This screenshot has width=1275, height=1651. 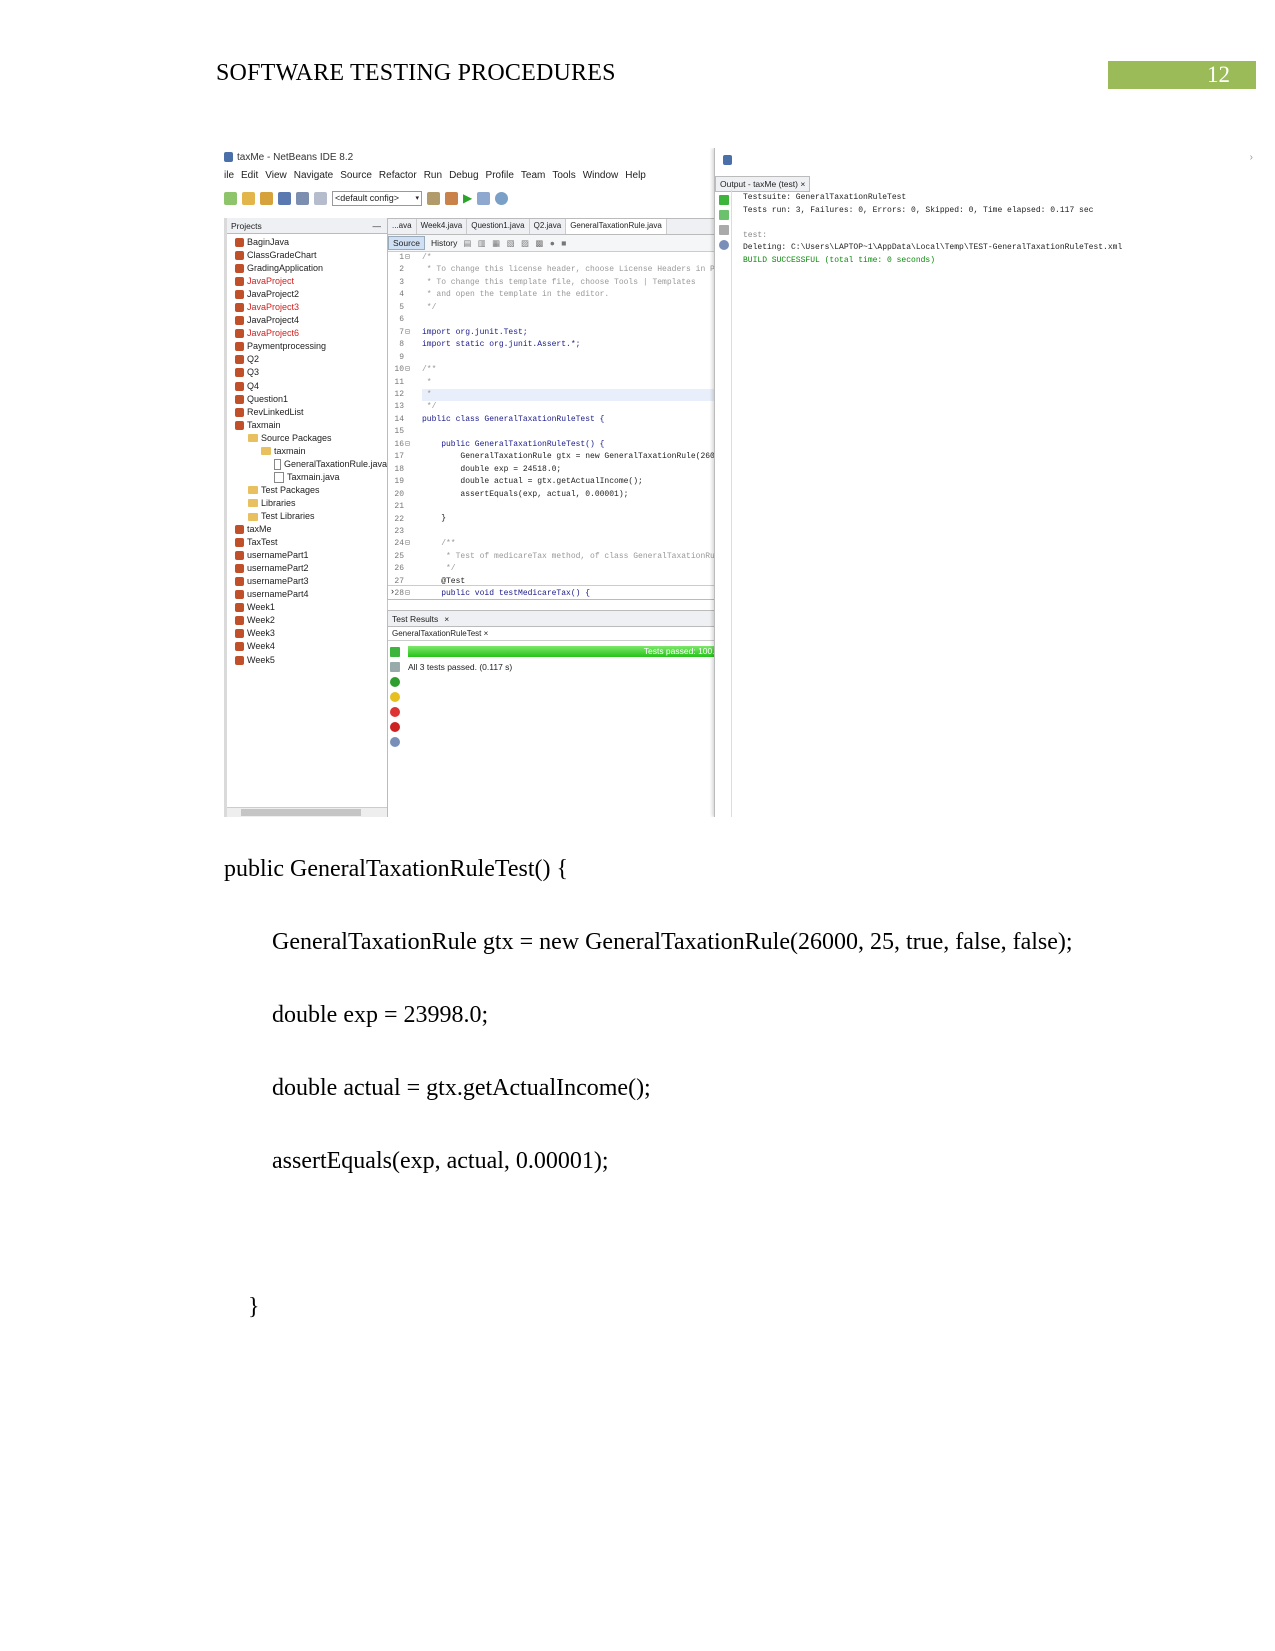 What do you see at coordinates (395, 712) in the screenshot?
I see `failure-filter-icon` at bounding box center [395, 712].